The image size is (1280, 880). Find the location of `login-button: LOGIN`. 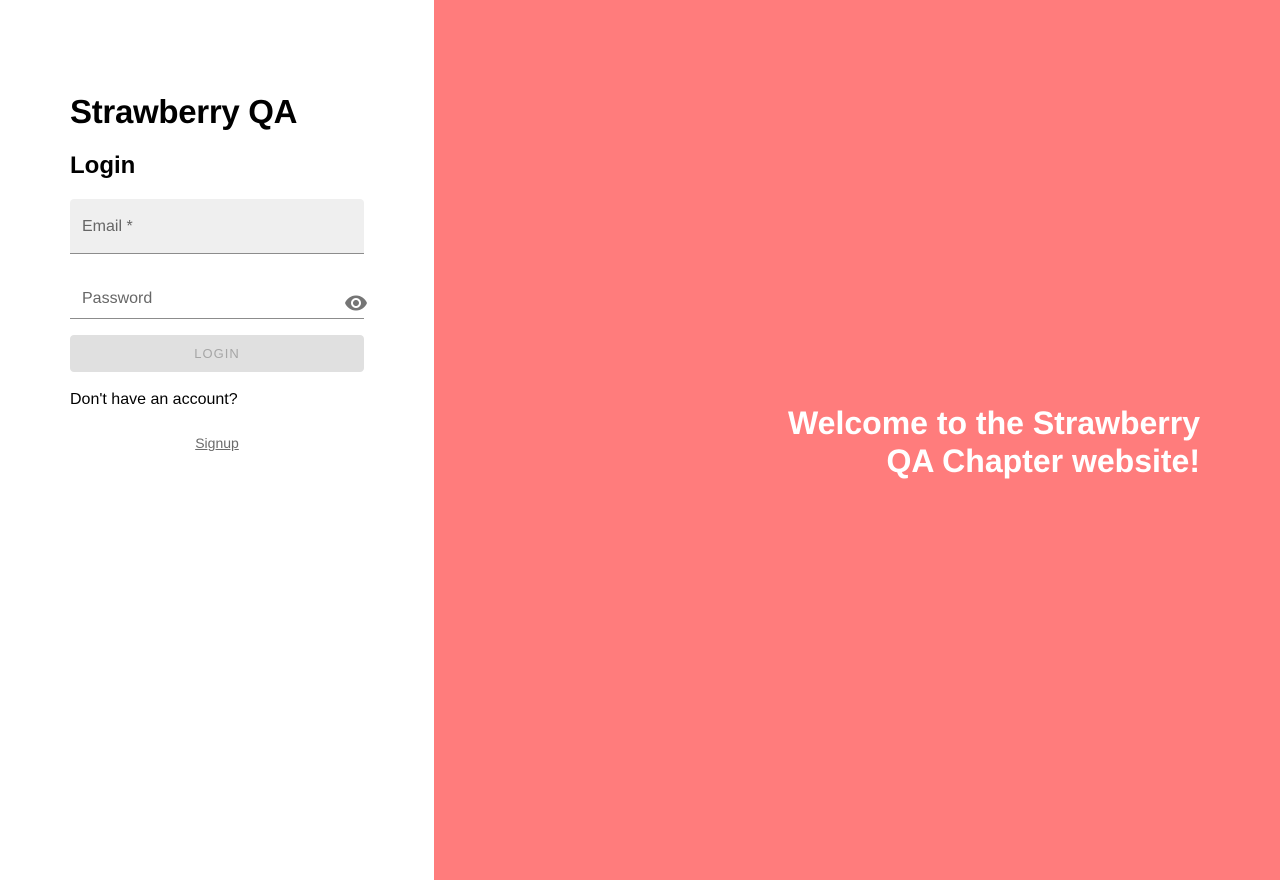

login-button: LOGIN is located at coordinates (217, 353).